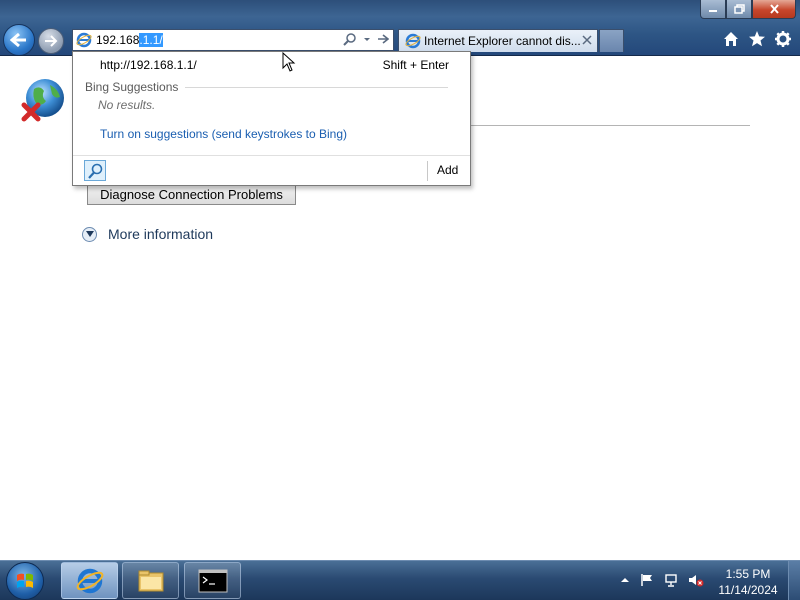  I want to click on more-information-toggle: More information, so click(147, 234).